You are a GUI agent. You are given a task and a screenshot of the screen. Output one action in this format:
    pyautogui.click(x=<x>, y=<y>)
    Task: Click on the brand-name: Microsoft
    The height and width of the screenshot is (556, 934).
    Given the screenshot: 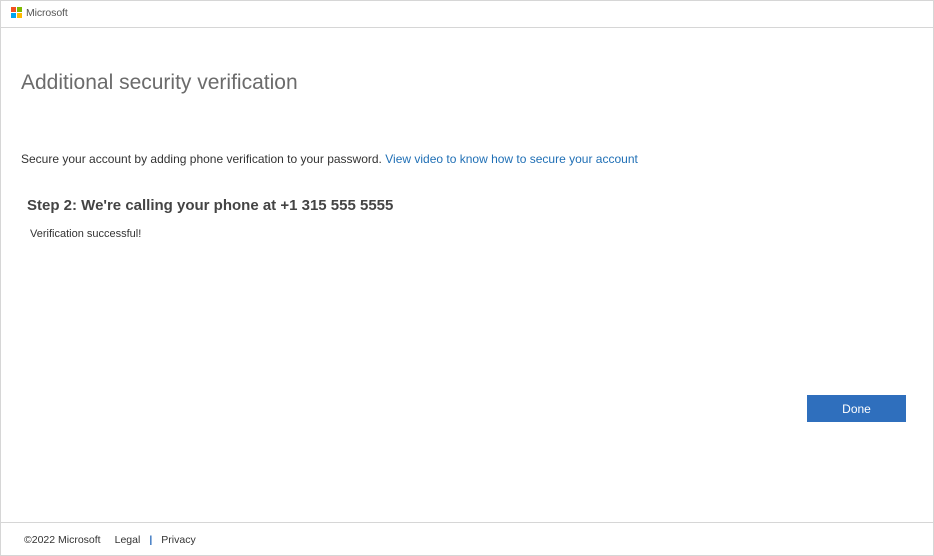 What is the action you would take?
    pyautogui.click(x=47, y=13)
    